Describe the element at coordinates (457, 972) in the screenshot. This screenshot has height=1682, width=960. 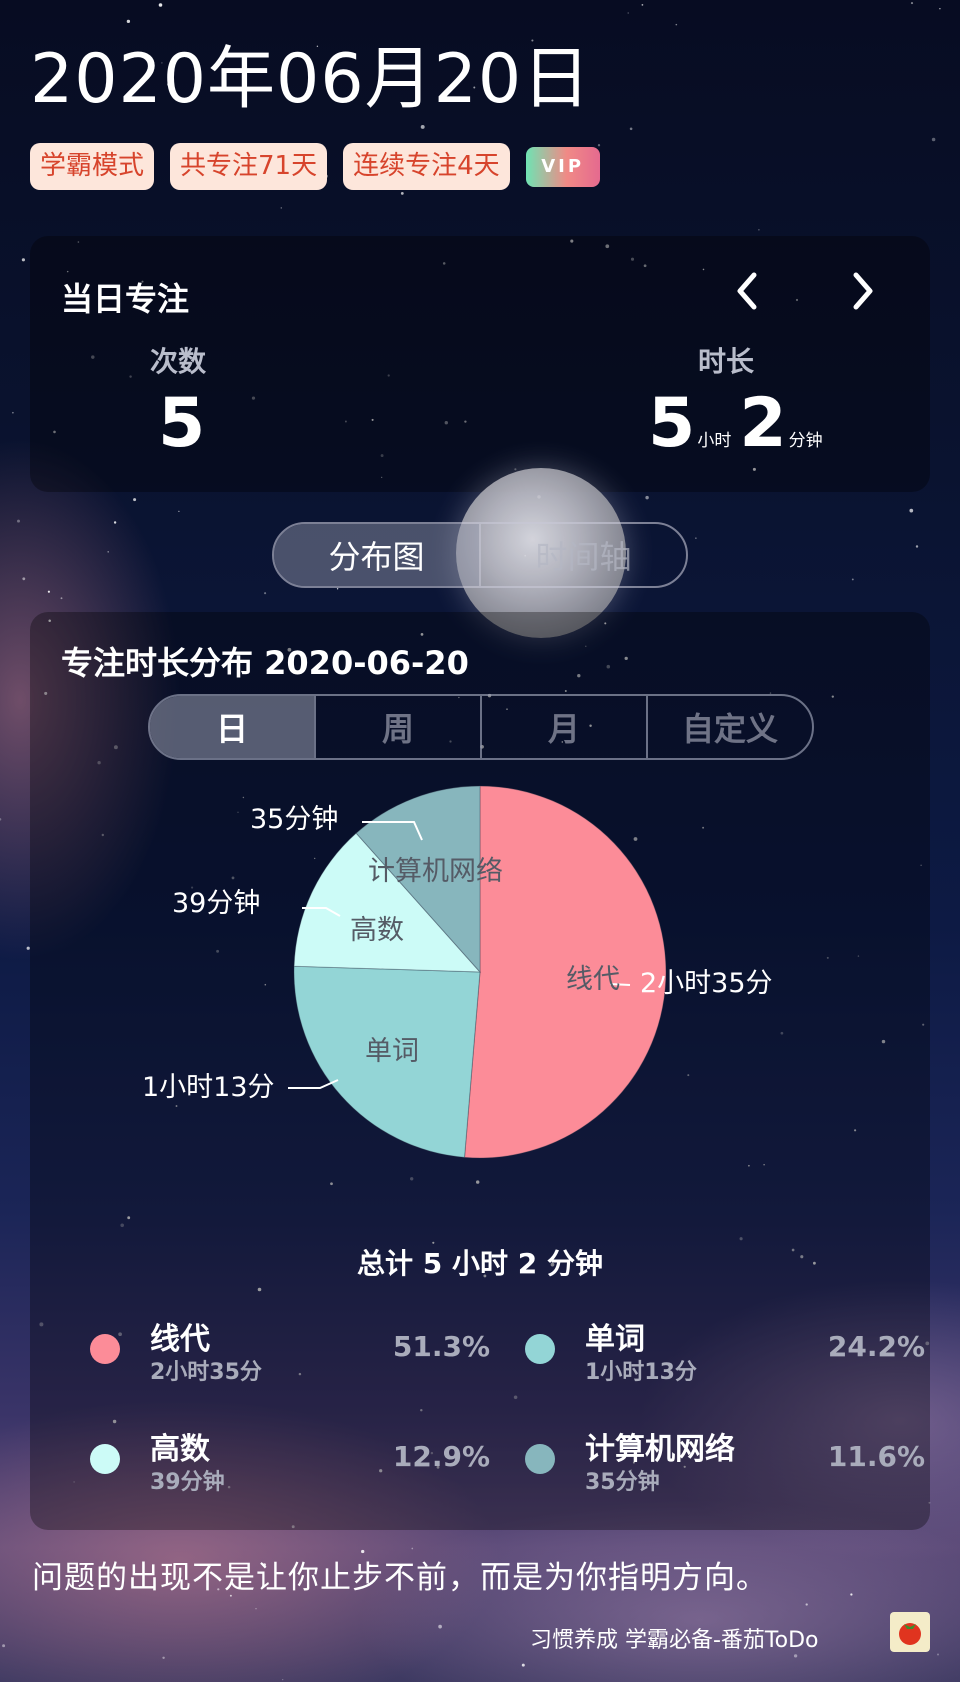
I see `focus-pie-chart: 线代 2小时35分单词 1小时13分 高数 39分钟 计算机网络 35分钟` at that location.